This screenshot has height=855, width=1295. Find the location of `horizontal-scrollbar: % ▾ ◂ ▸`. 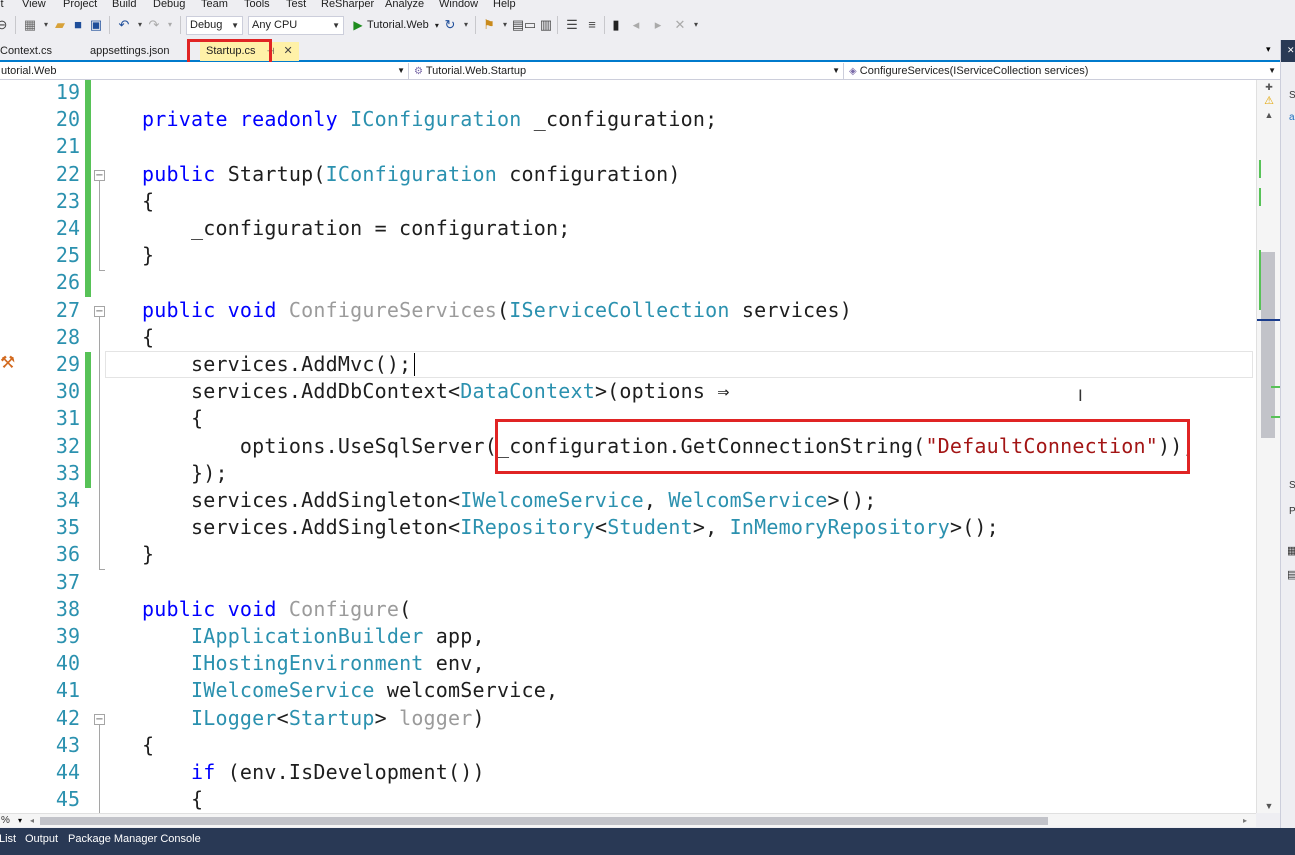

horizontal-scrollbar: % ▾ ◂ ▸ is located at coordinates (628, 820).